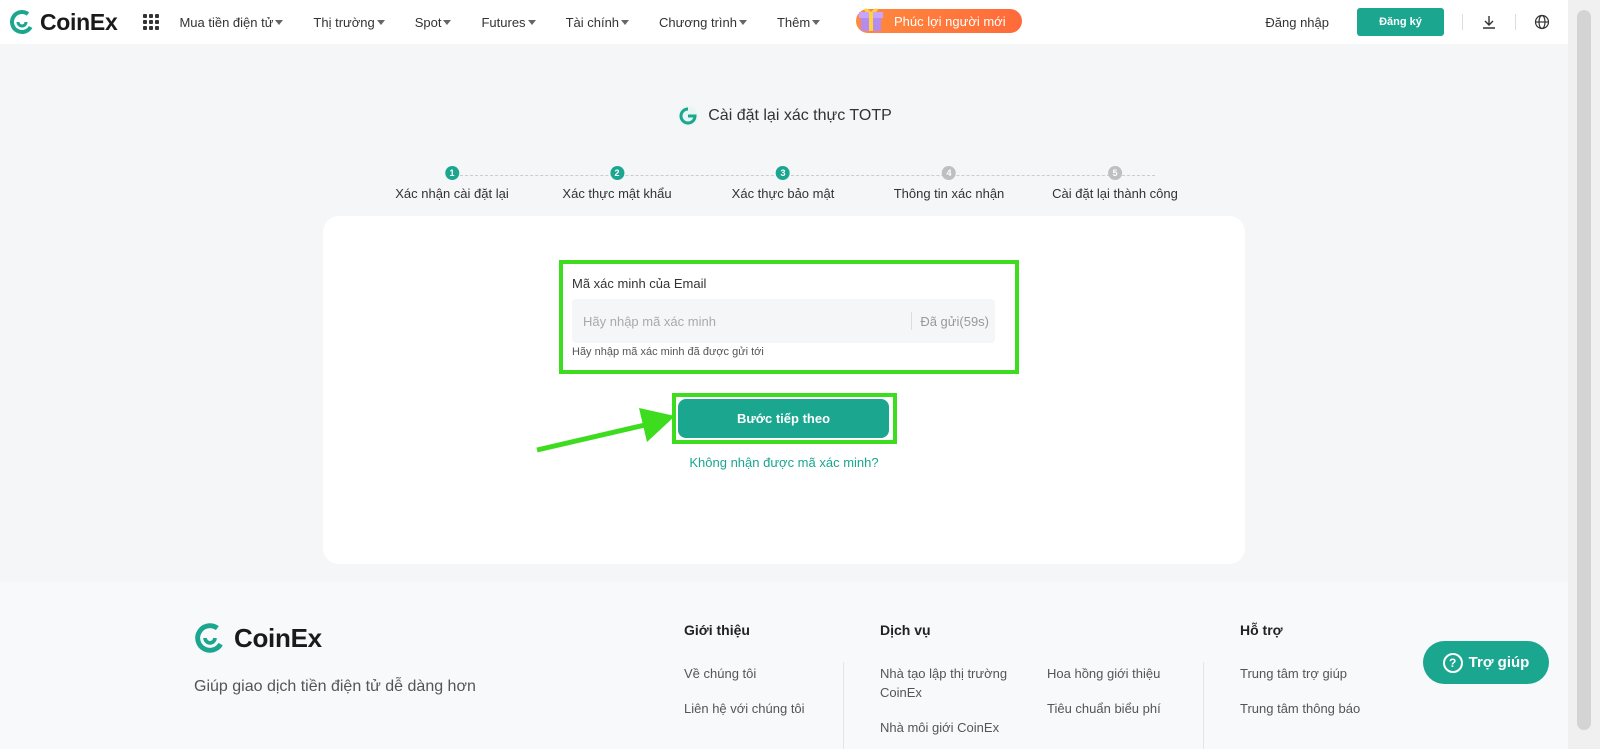  I want to click on footer-logo: CoinEx, so click(258, 638).